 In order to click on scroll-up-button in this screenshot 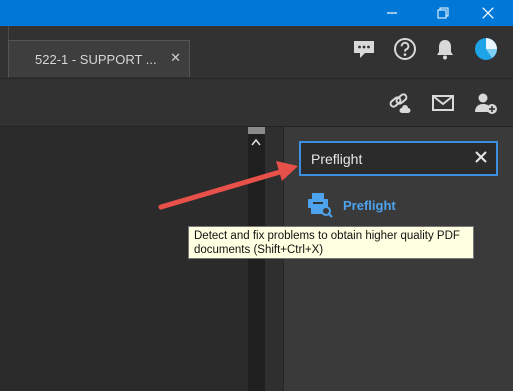, I will do `click(256, 143)`.